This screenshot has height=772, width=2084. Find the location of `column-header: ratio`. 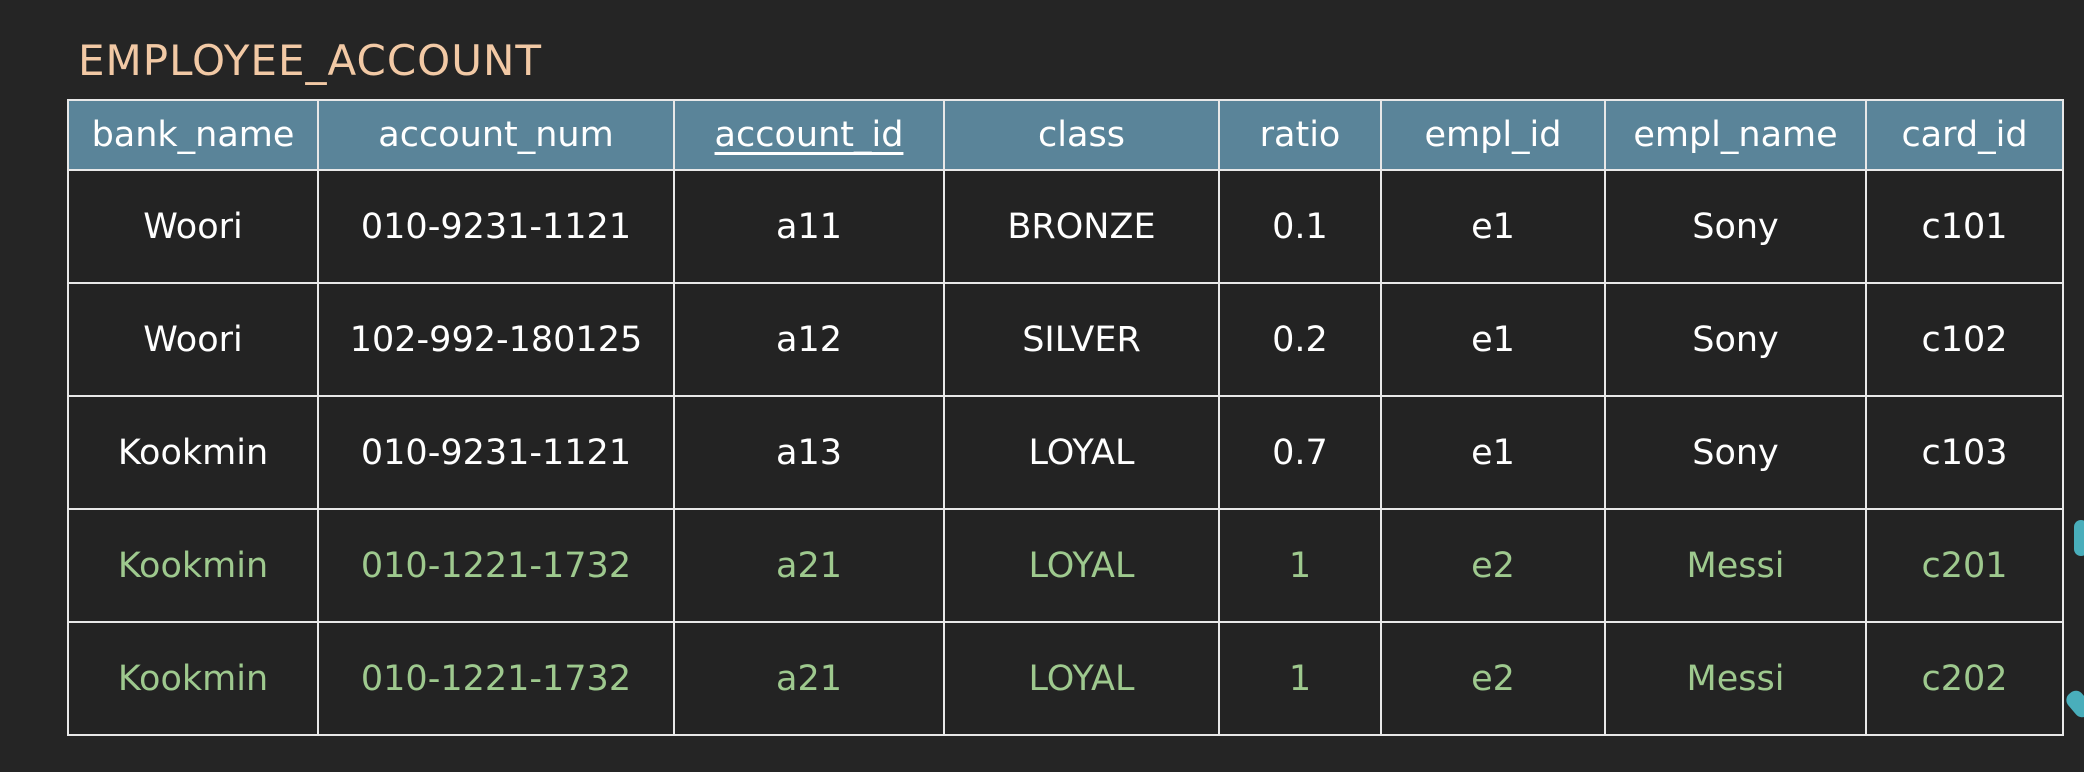

column-header: ratio is located at coordinates (1300, 135).